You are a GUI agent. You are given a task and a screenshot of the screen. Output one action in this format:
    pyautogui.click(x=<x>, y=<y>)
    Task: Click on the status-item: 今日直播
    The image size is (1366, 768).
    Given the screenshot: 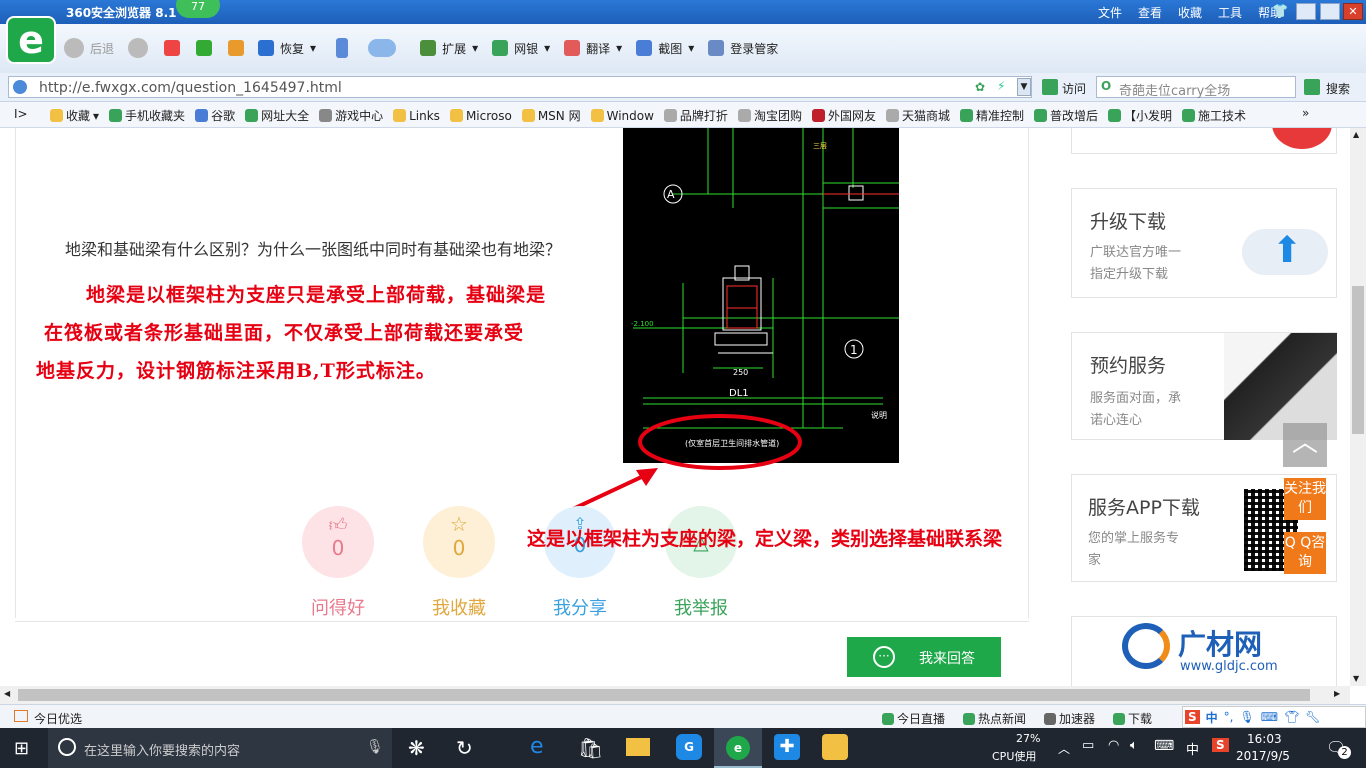 What is the action you would take?
    pyautogui.click(x=913, y=718)
    